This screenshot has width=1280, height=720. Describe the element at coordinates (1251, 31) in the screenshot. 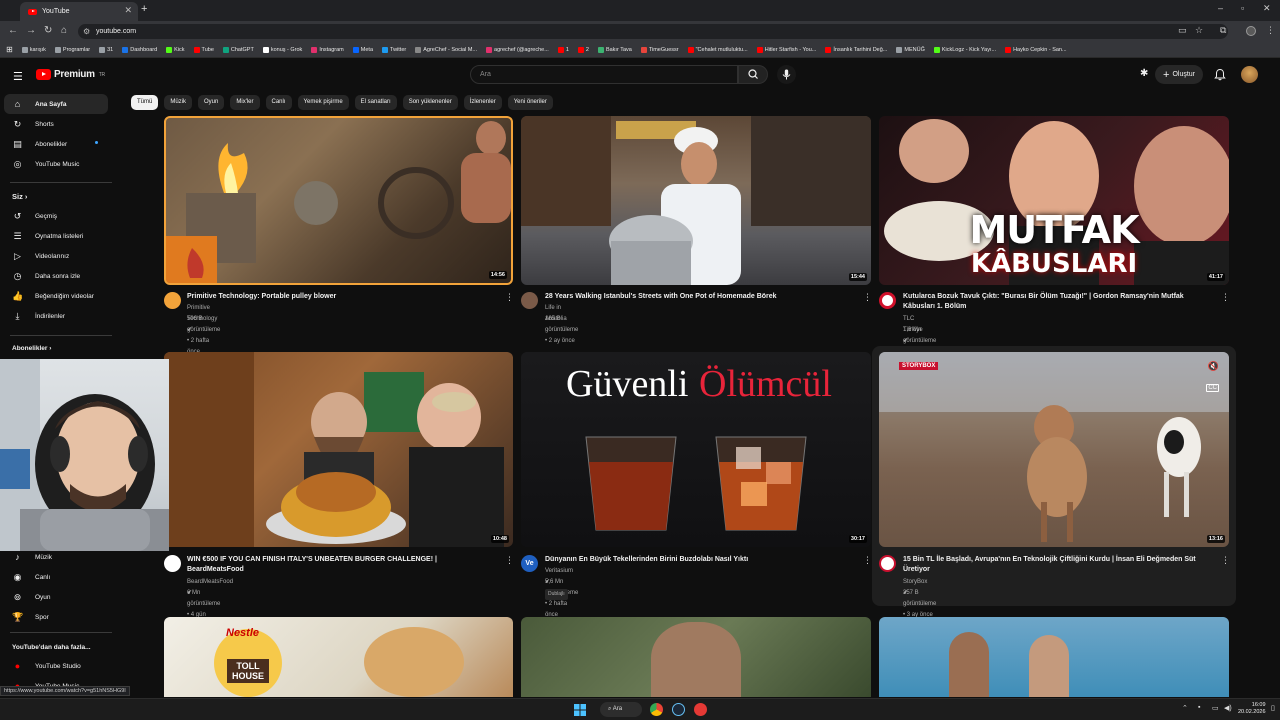

I see `browser-profile-avatar` at that location.